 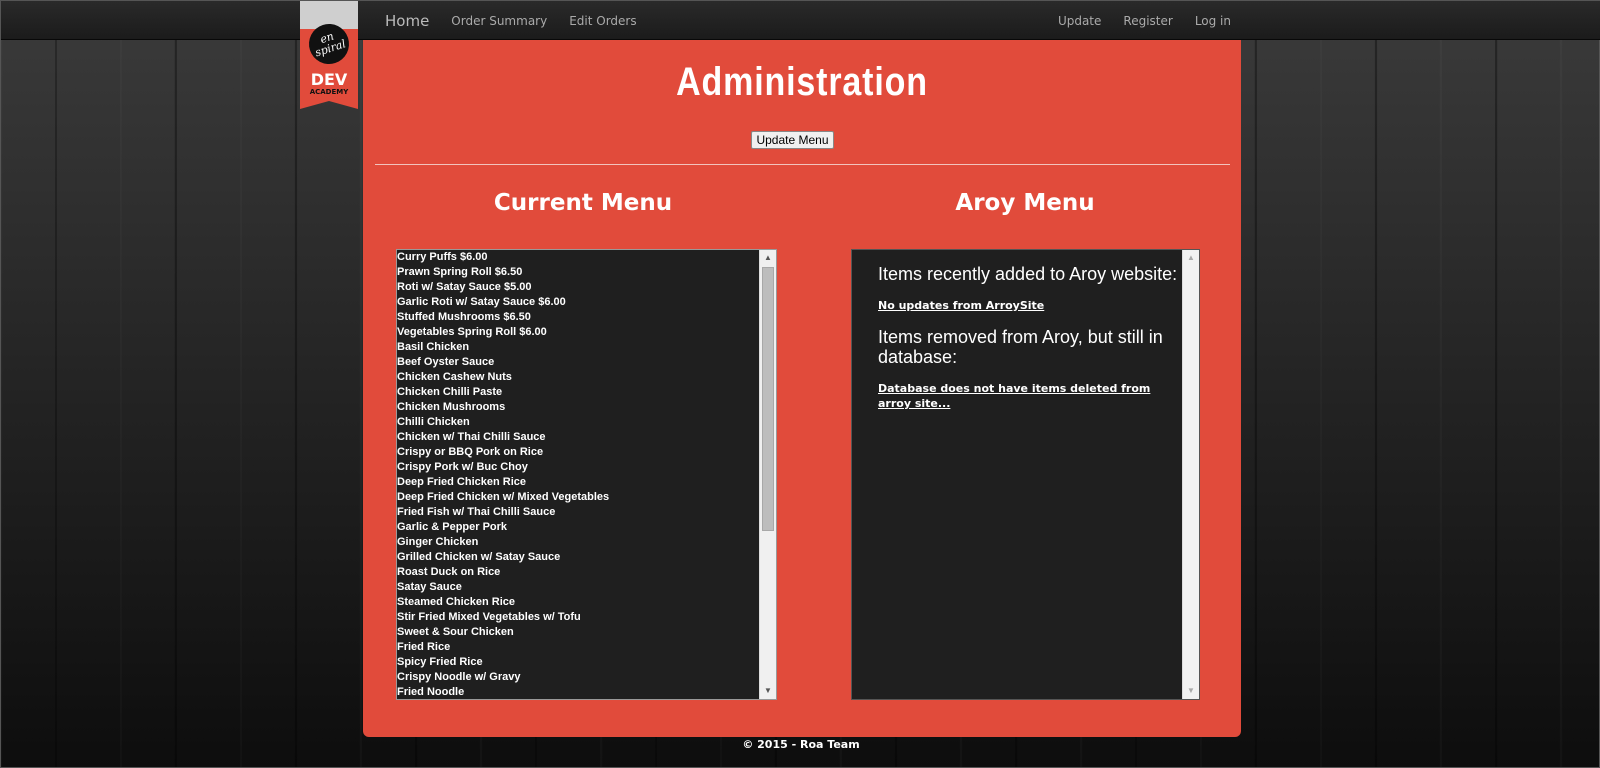 I want to click on scroll-thumb, so click(x=768, y=399).